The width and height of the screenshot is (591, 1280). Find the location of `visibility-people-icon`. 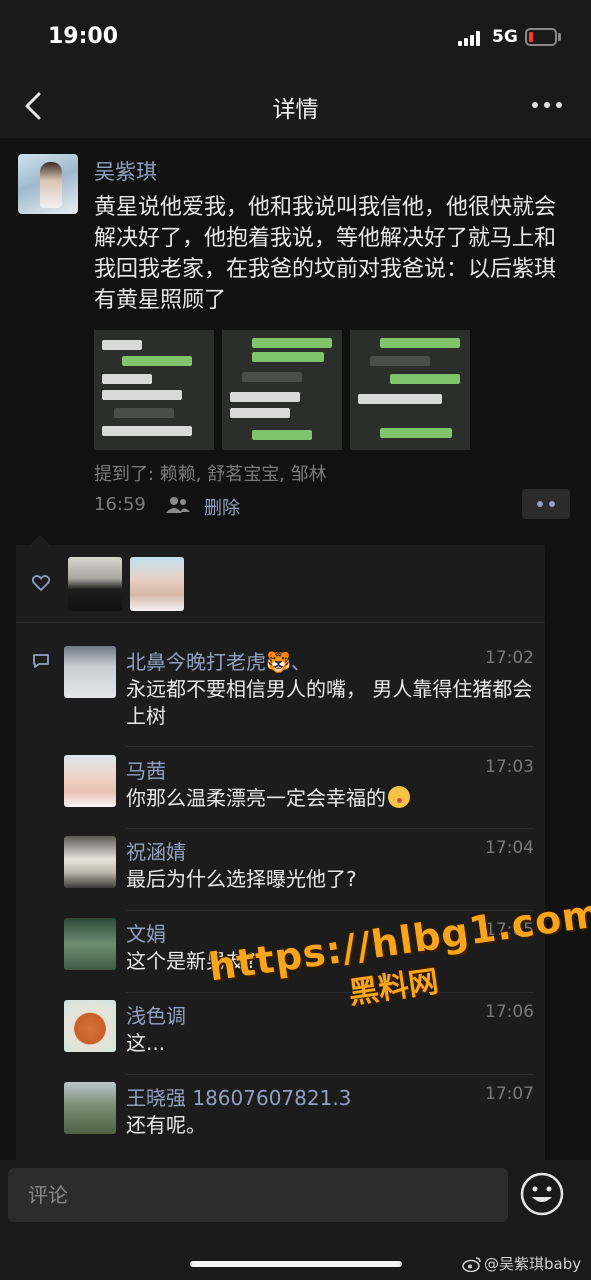

visibility-people-icon is located at coordinates (178, 505).